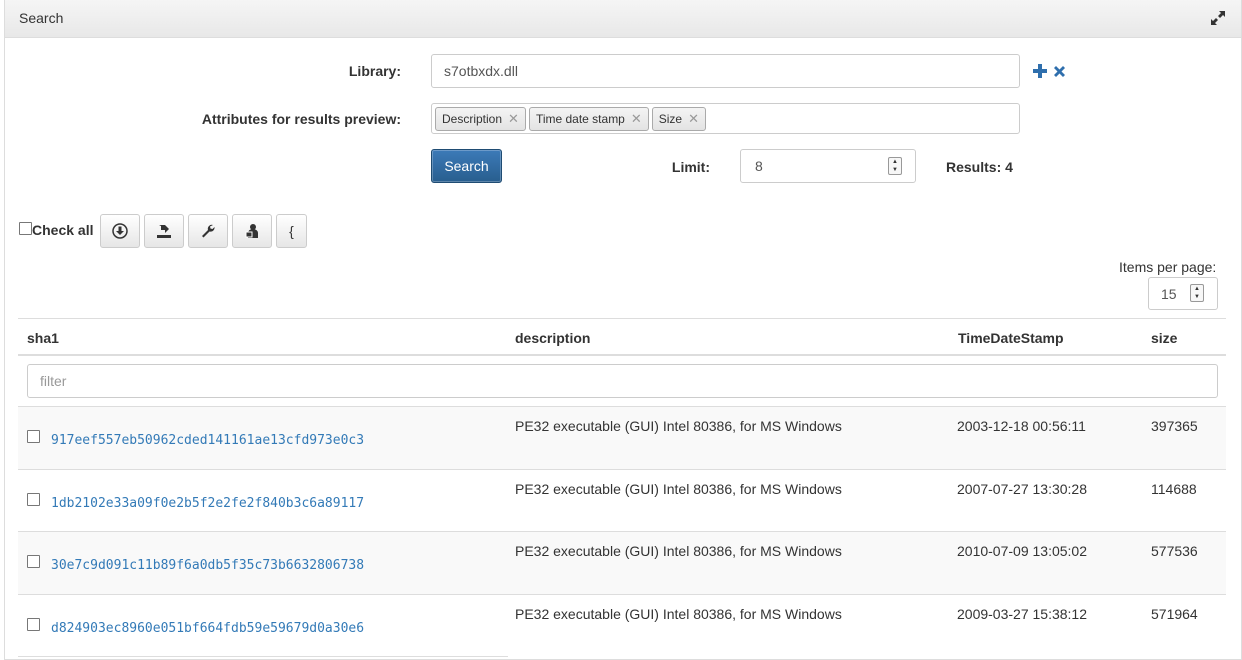  What do you see at coordinates (41, 18) in the screenshot?
I see `panel-title: Search` at bounding box center [41, 18].